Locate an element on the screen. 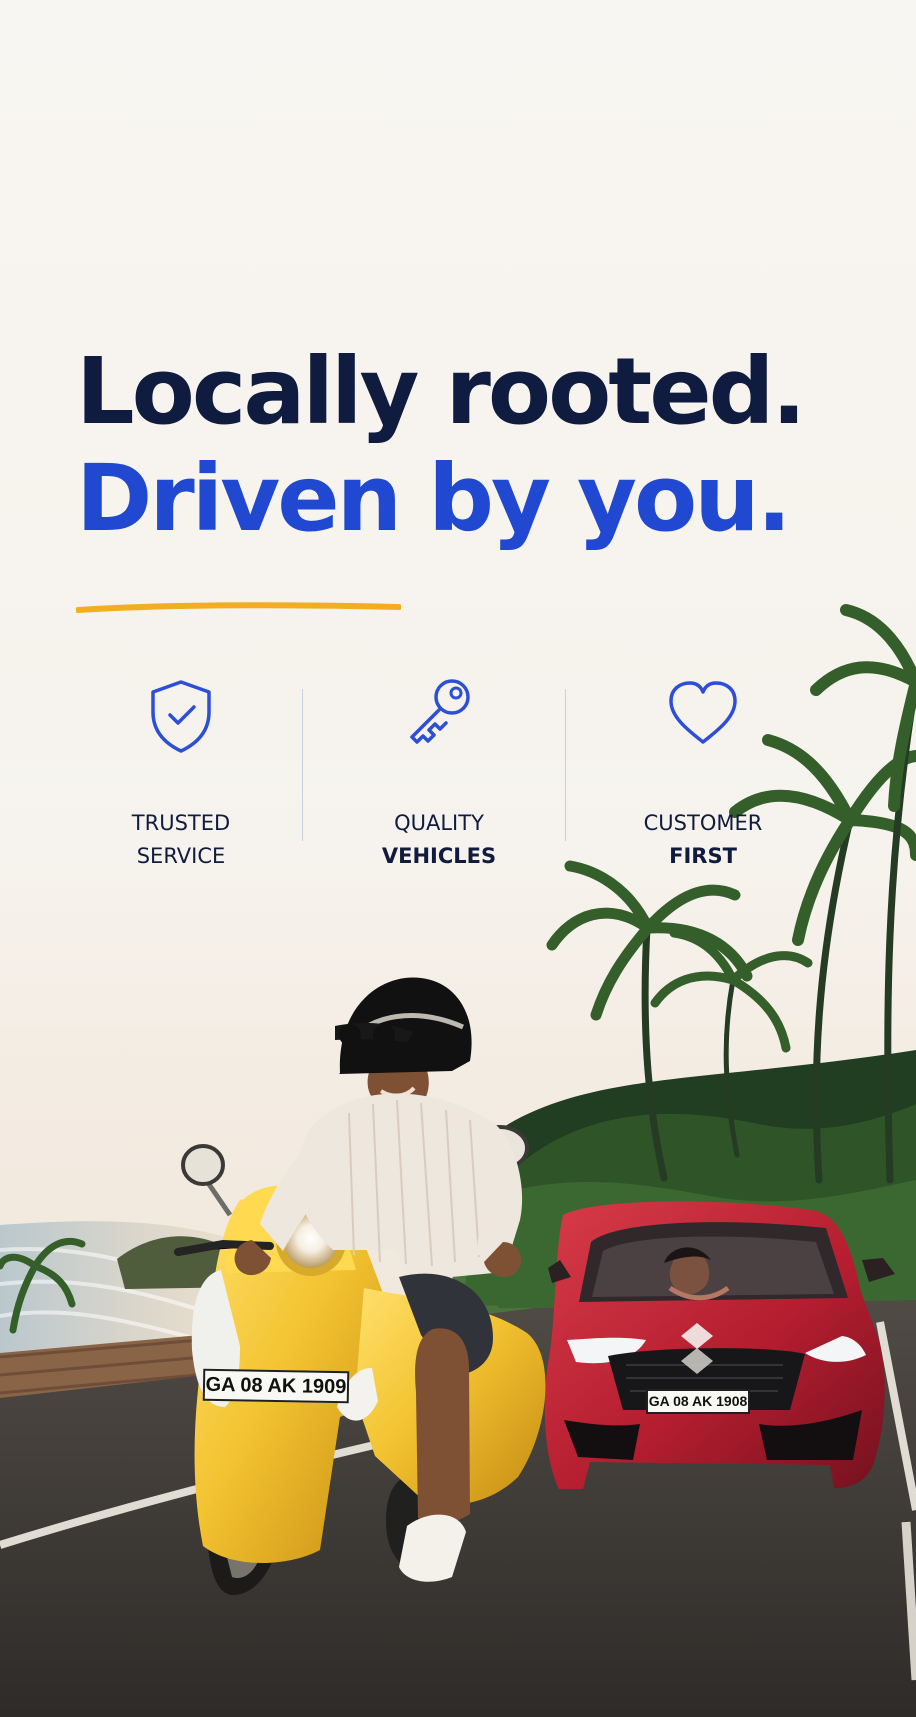 The width and height of the screenshot is (916, 1717). heart-icon is located at coordinates (703, 715).